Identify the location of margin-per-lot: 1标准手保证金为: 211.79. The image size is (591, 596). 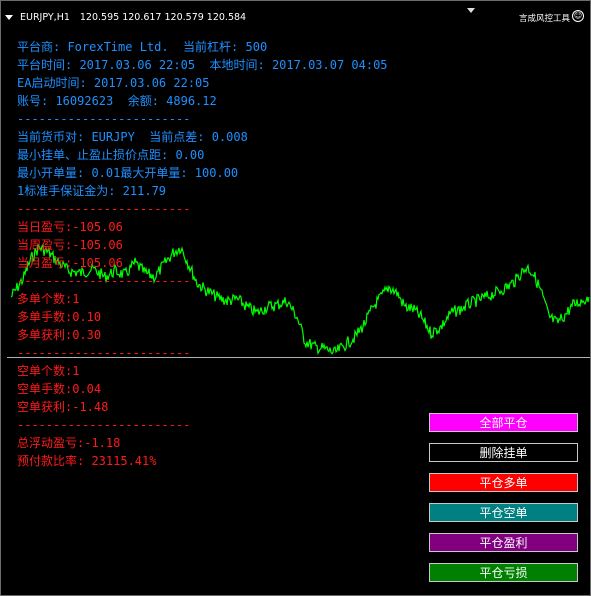
(92, 191).